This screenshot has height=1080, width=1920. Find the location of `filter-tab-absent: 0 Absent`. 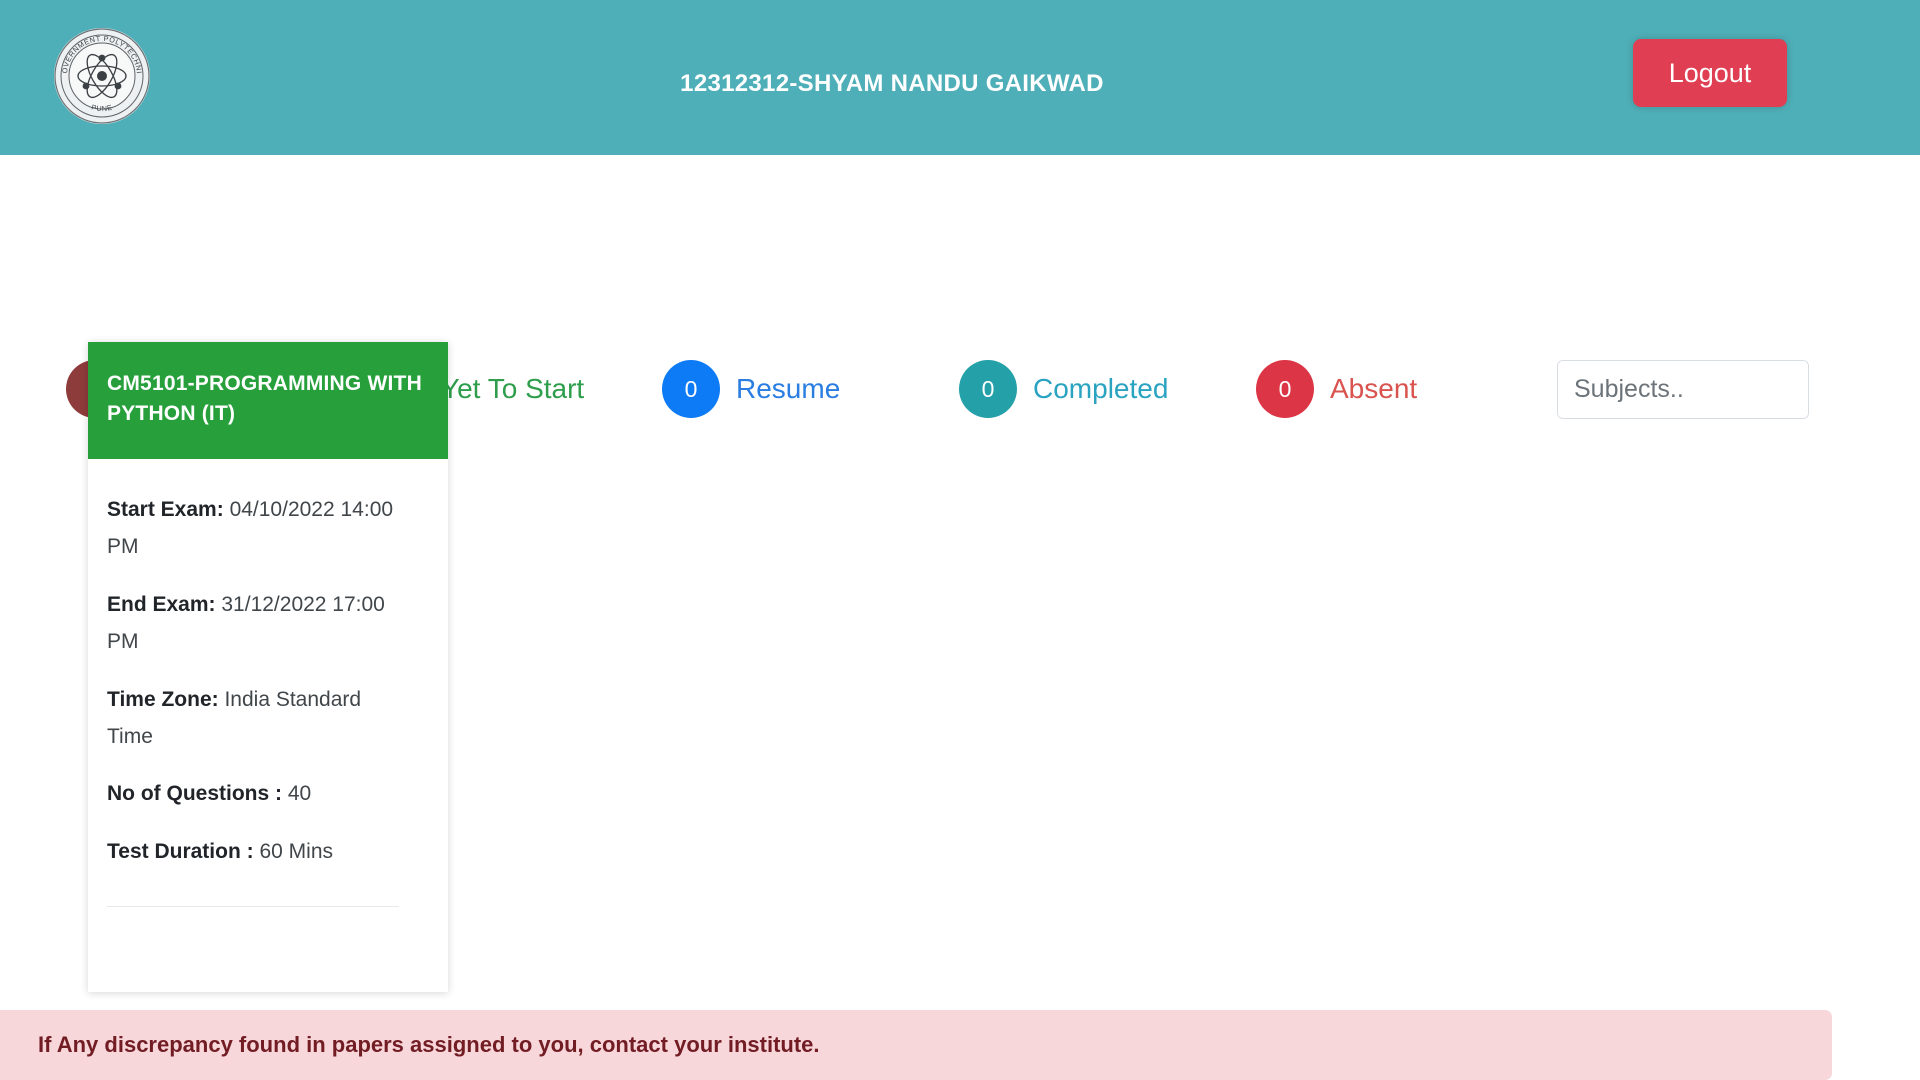

filter-tab-absent: 0 Absent is located at coordinates (1336, 389).